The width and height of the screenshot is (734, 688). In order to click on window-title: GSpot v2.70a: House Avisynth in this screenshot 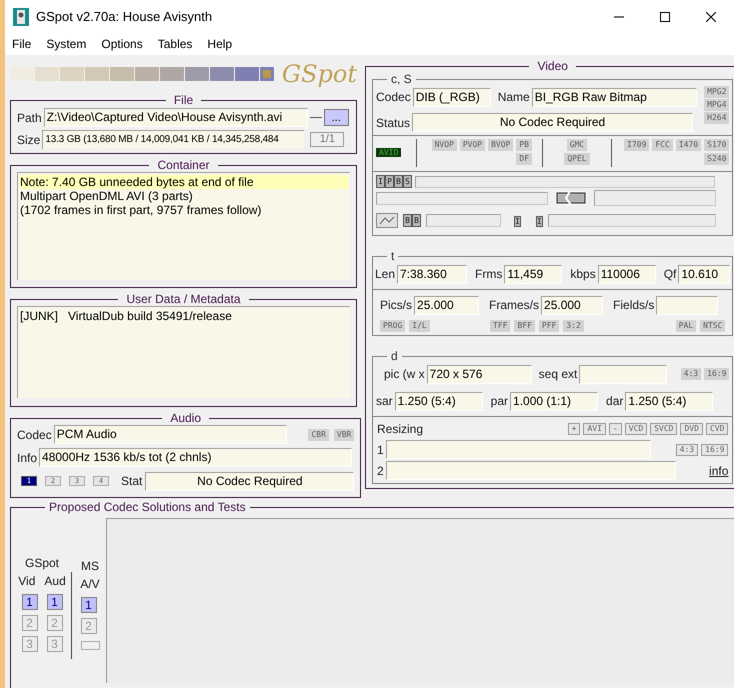, I will do `click(124, 17)`.